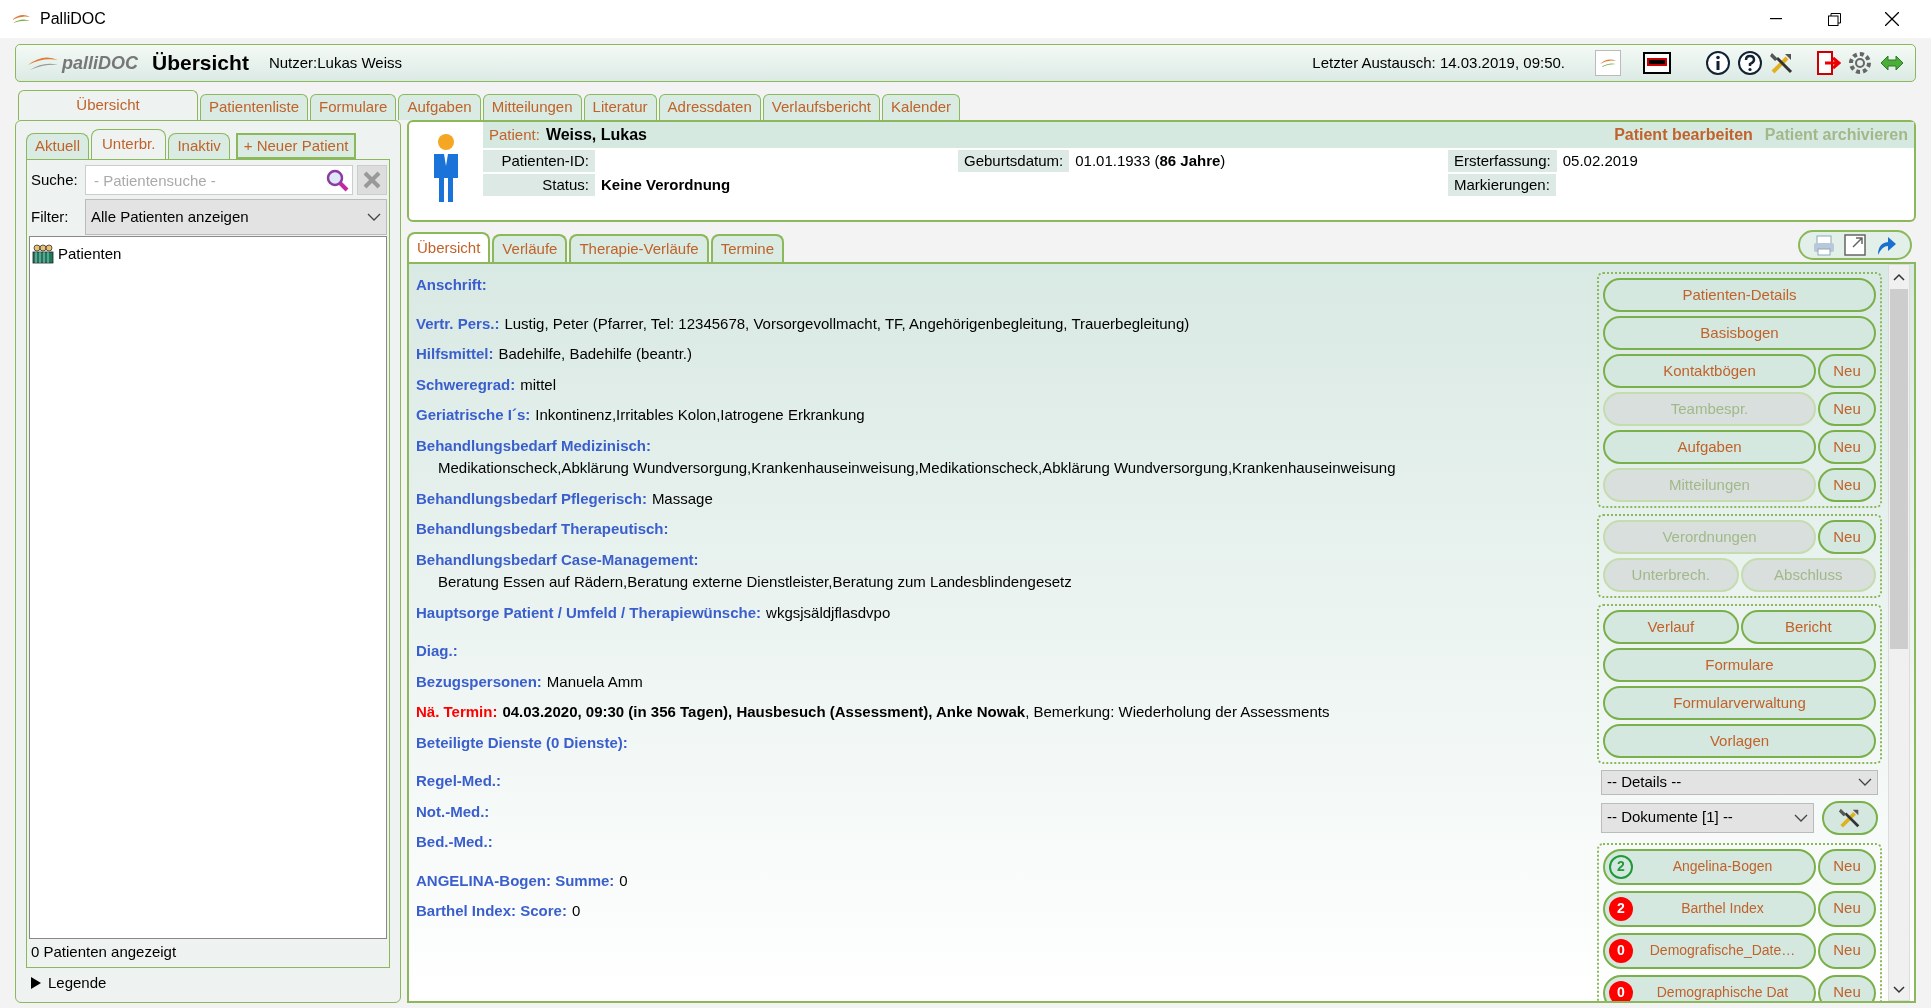  I want to click on field-label: Nä. Termin:, so click(457, 712).